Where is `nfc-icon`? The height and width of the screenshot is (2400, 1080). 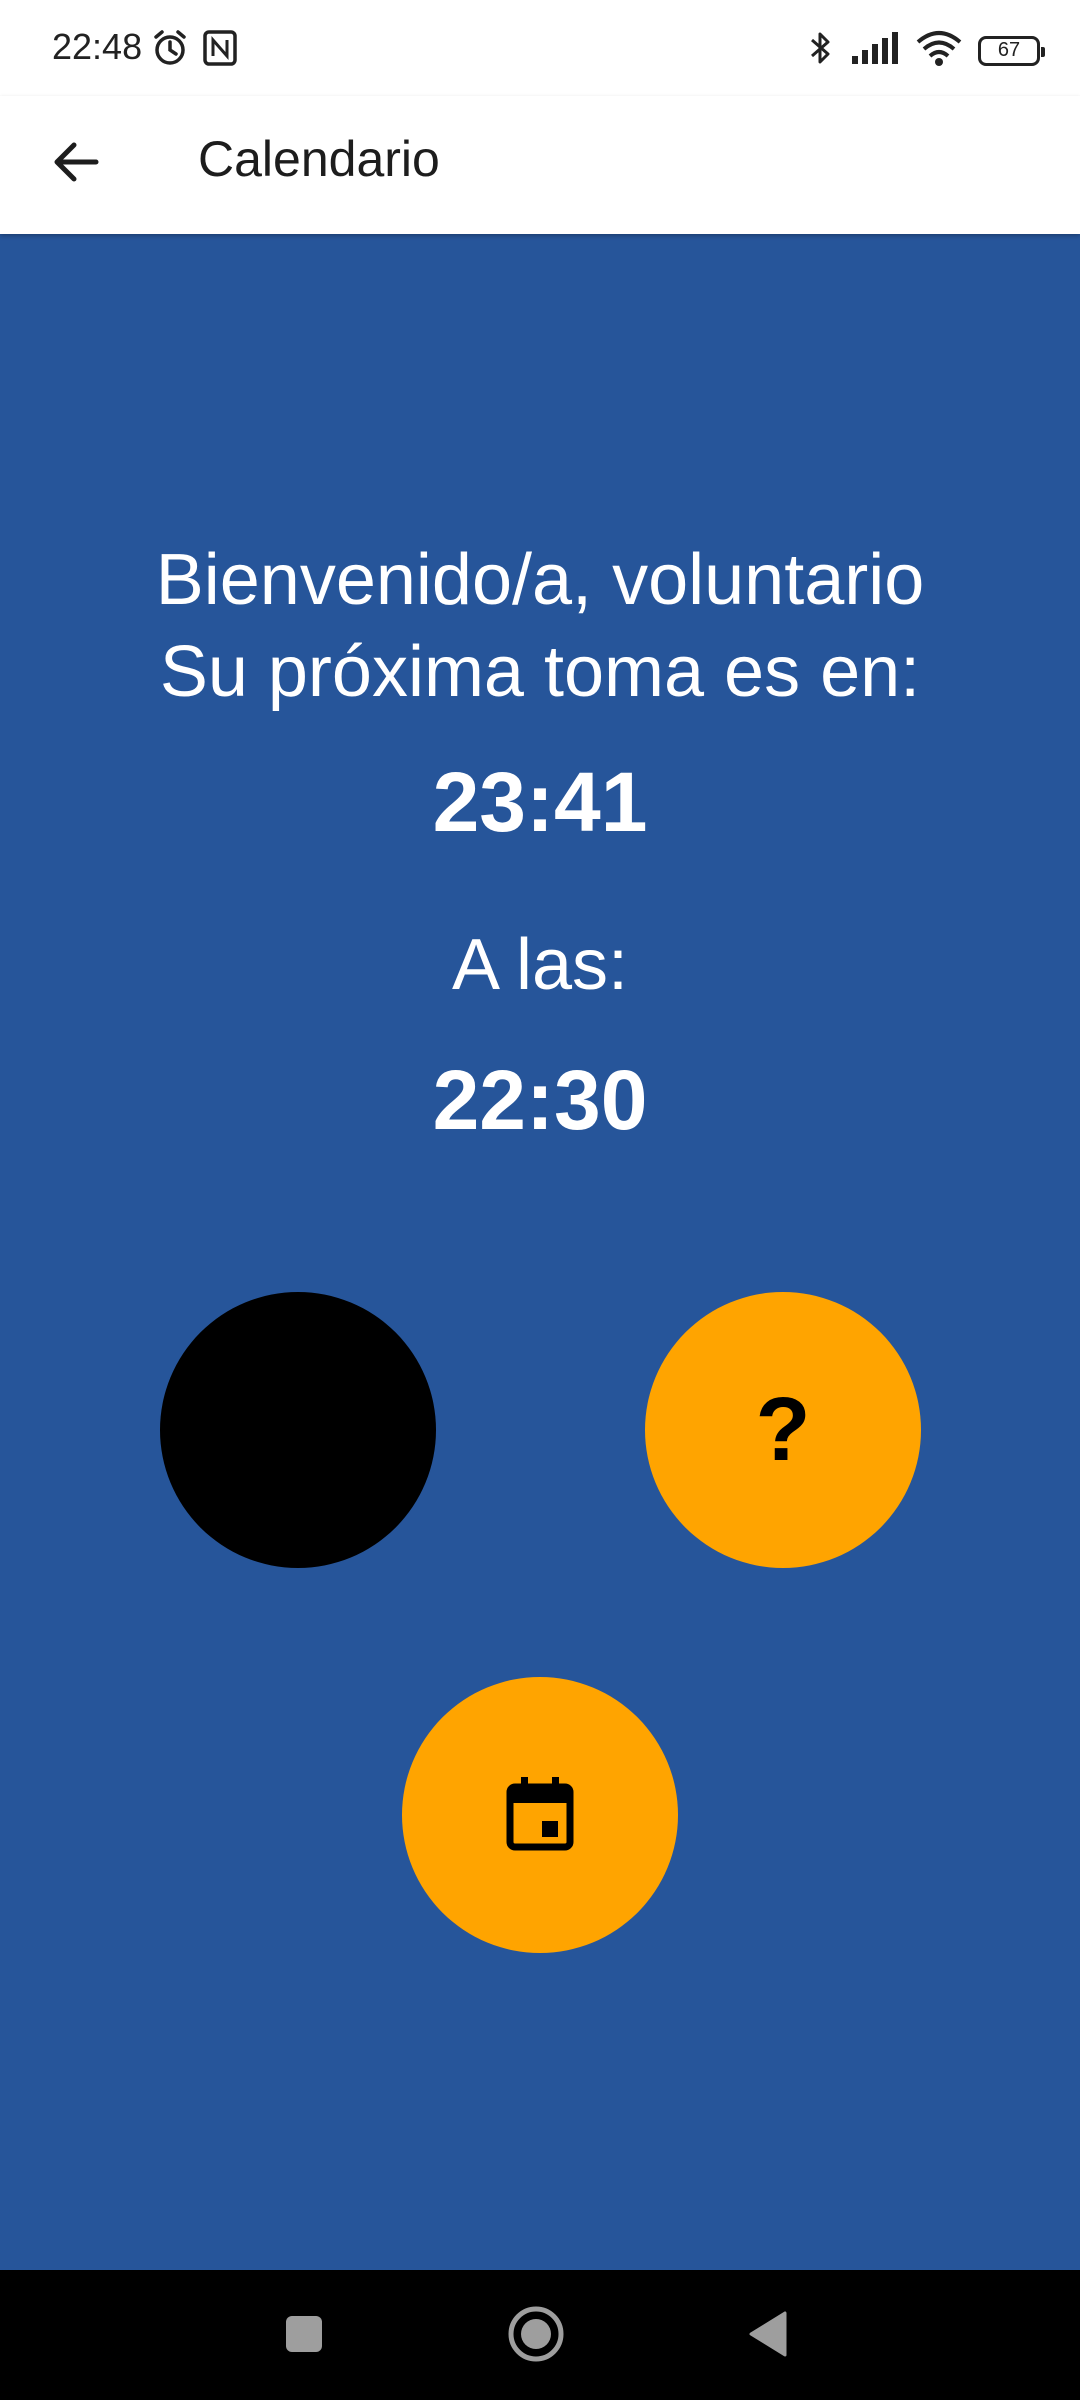 nfc-icon is located at coordinates (220, 50).